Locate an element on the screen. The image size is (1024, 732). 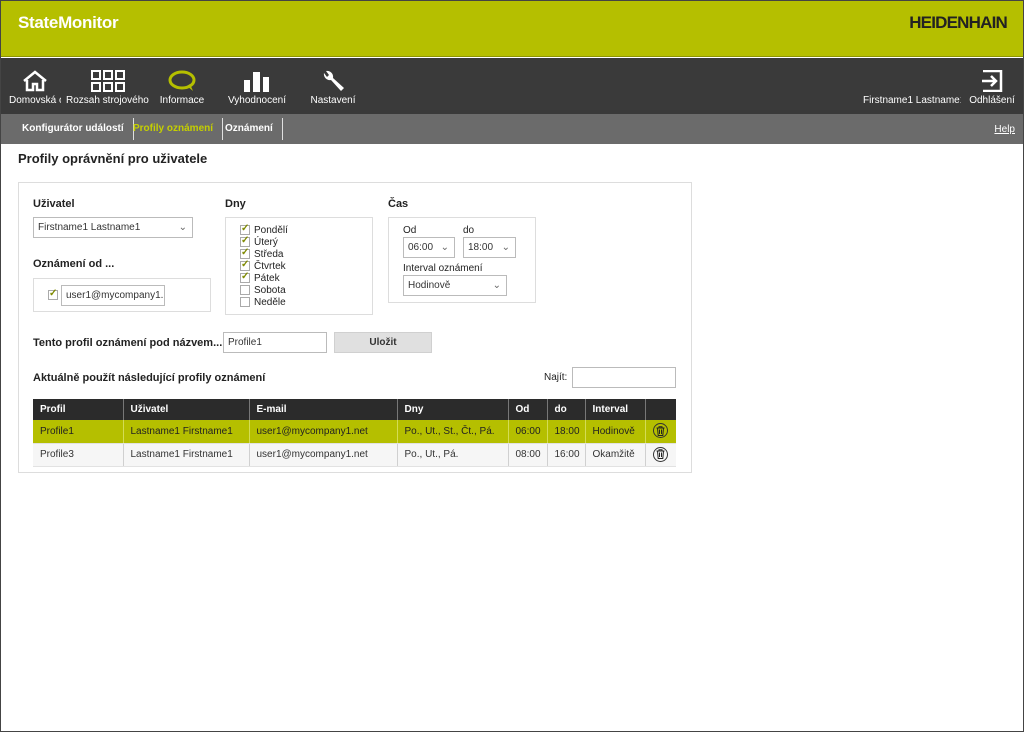
interval-label: Interval oznámení is located at coordinates (443, 268).